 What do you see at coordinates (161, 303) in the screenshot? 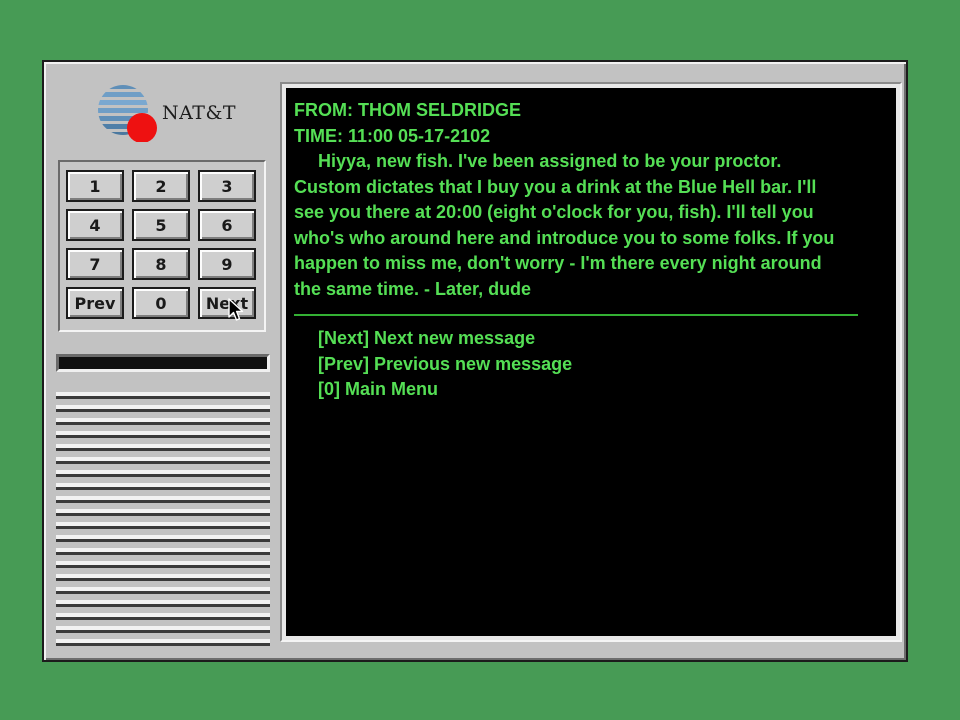
I see `key-0: 0` at bounding box center [161, 303].